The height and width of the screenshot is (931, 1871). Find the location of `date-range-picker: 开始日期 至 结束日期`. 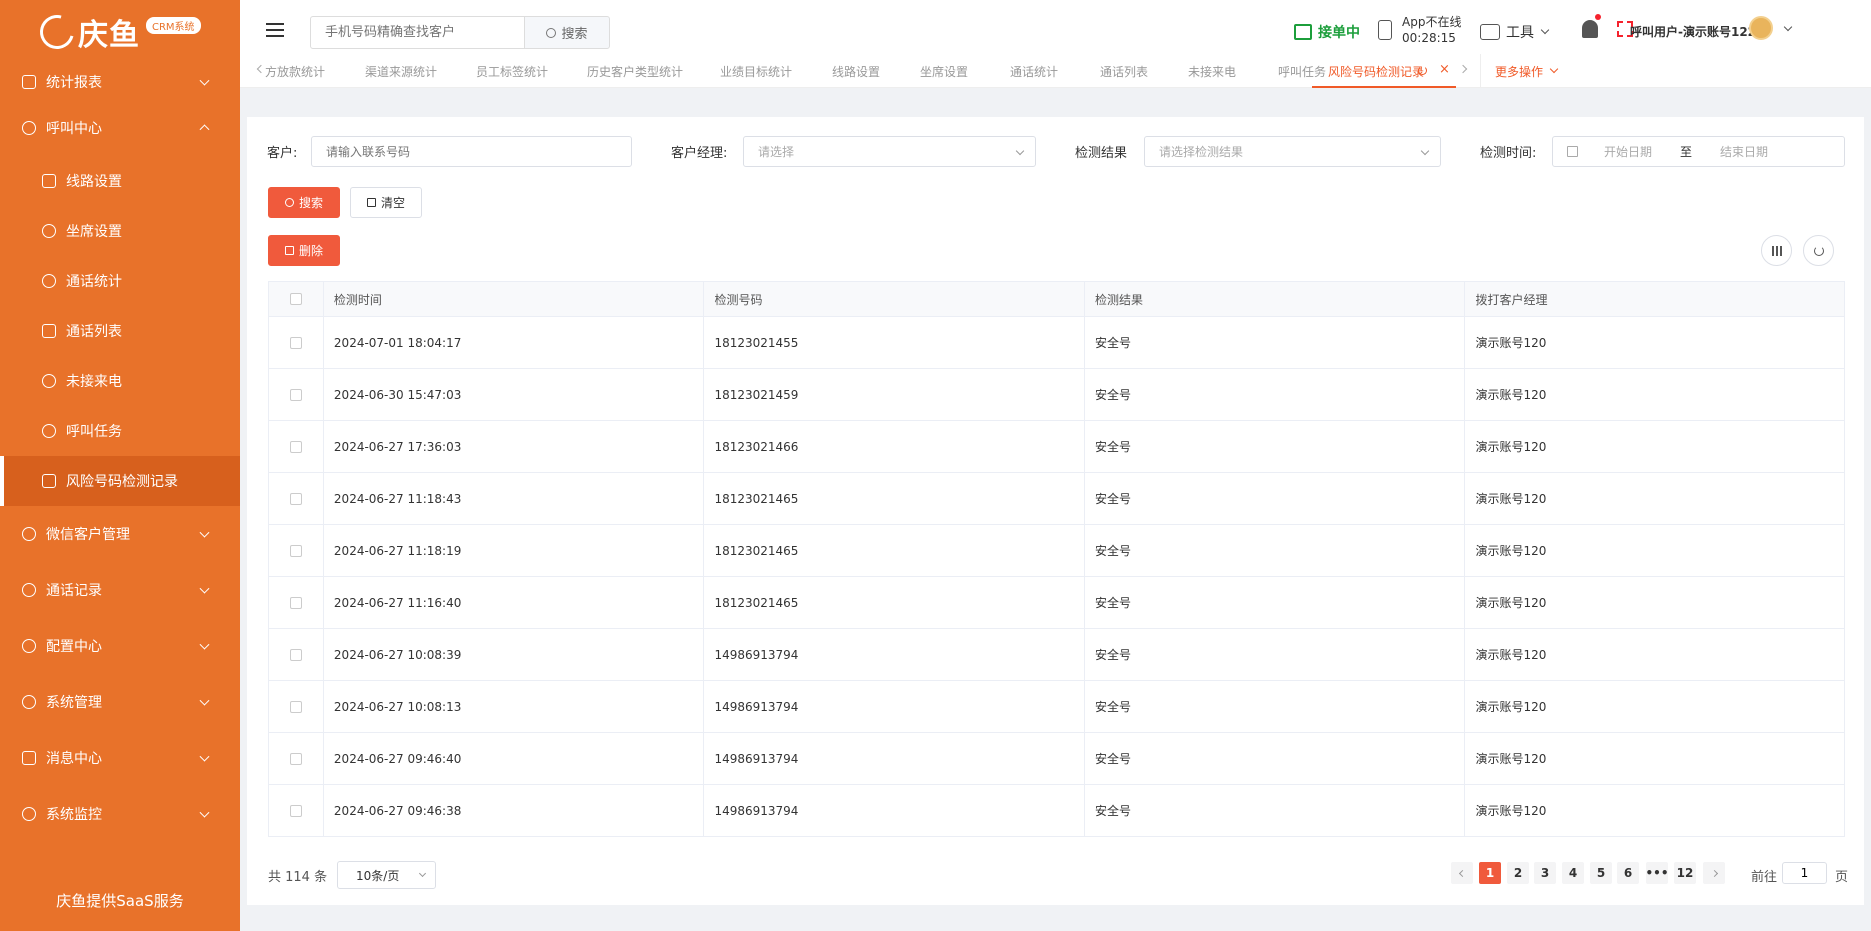

date-range-picker: 开始日期 至 结束日期 is located at coordinates (1698, 151).